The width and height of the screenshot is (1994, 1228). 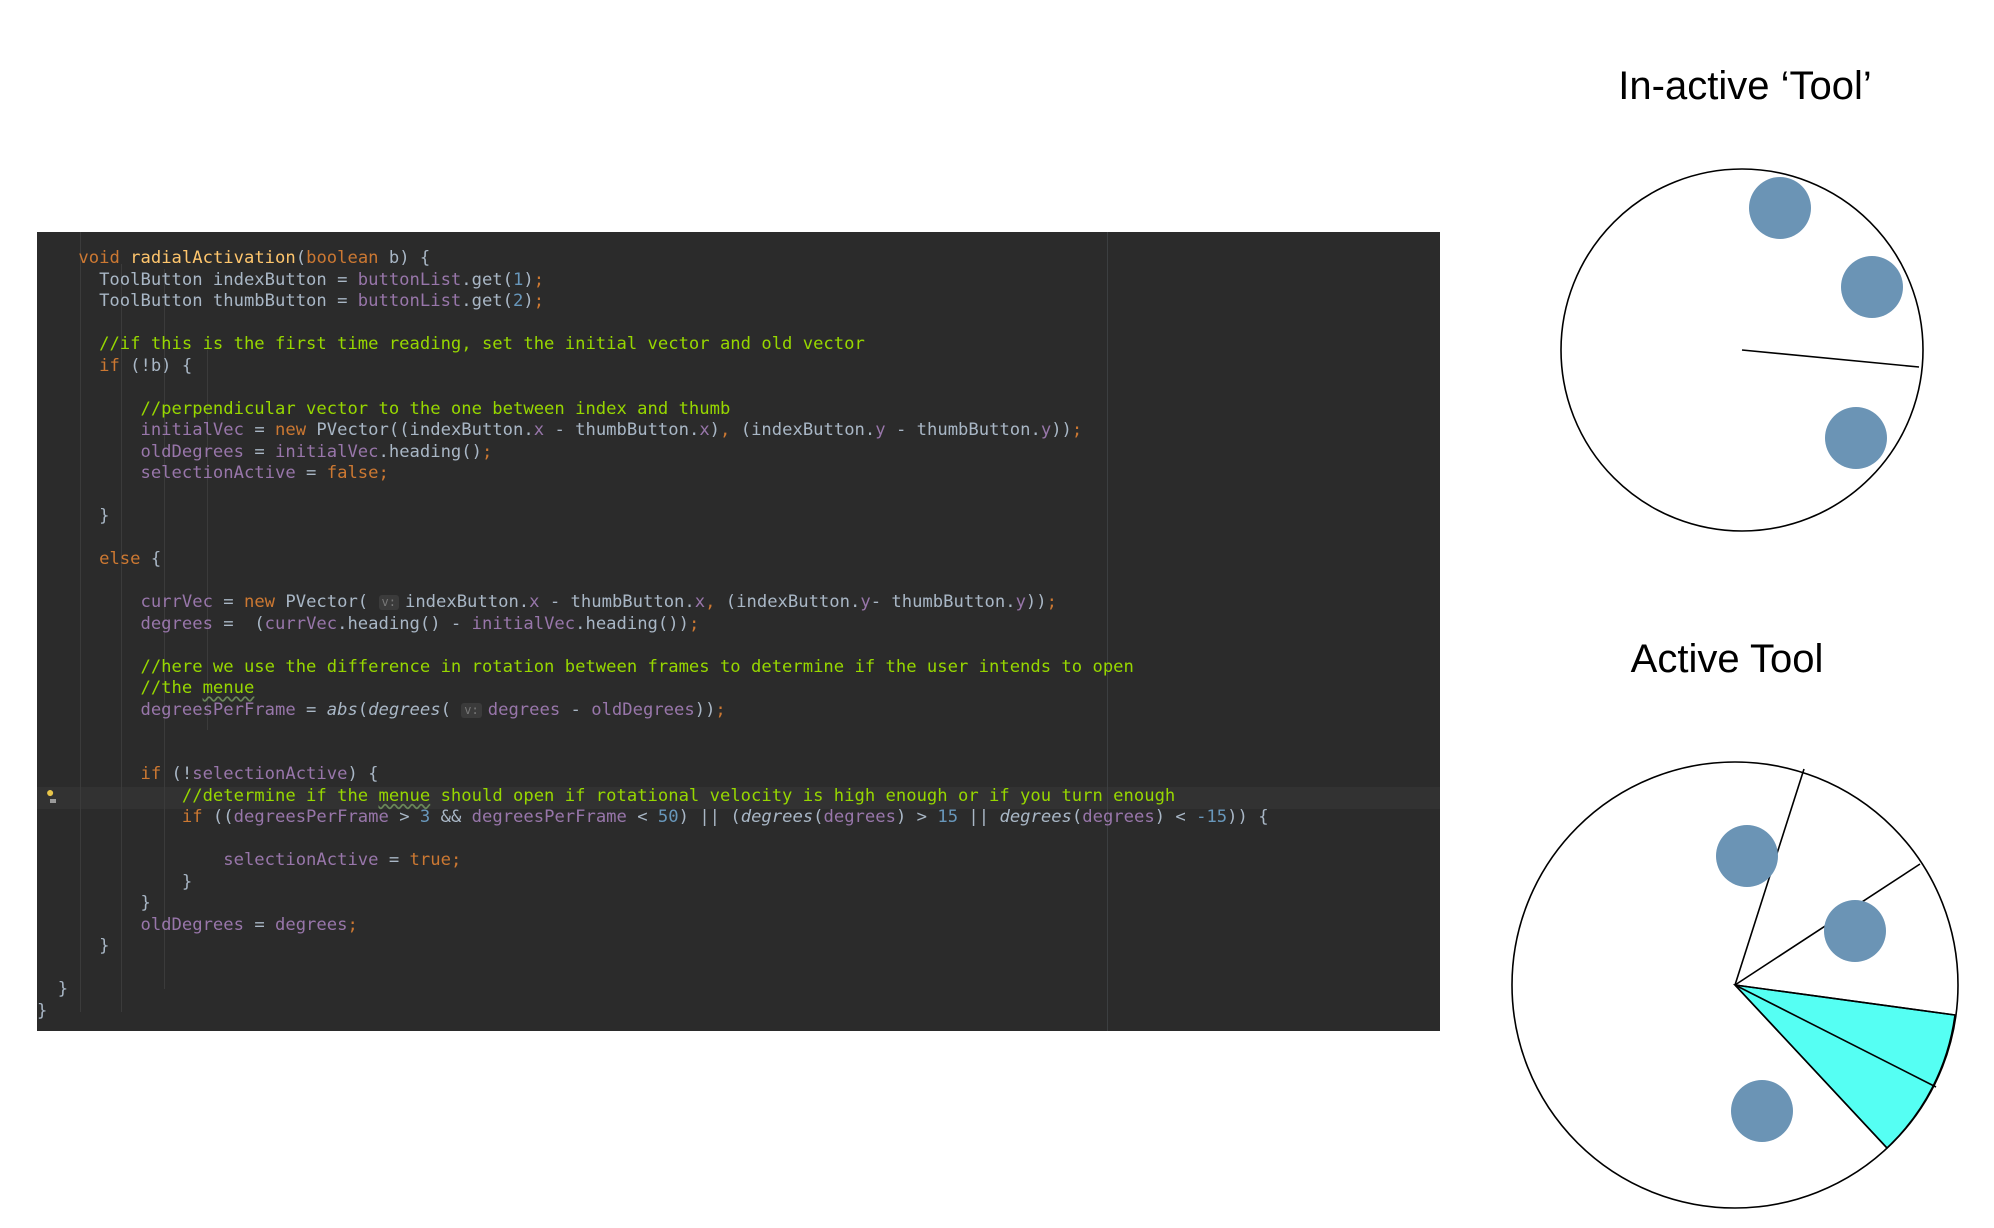 What do you see at coordinates (1742, 350) in the screenshot?
I see `inactive-tool-diagram` at bounding box center [1742, 350].